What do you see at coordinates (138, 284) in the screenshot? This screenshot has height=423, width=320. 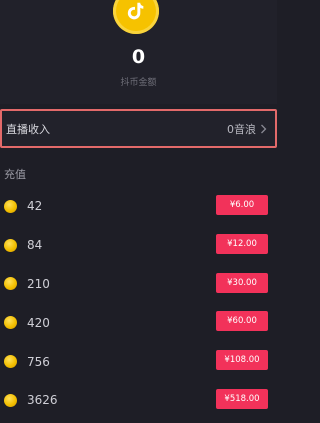 I see `recharge-item-210: 210 ¥30.00` at bounding box center [138, 284].